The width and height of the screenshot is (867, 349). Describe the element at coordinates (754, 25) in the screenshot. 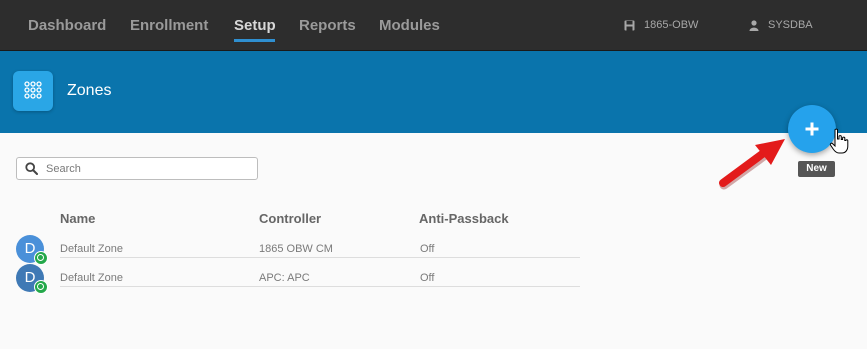

I see `user-icon` at that location.